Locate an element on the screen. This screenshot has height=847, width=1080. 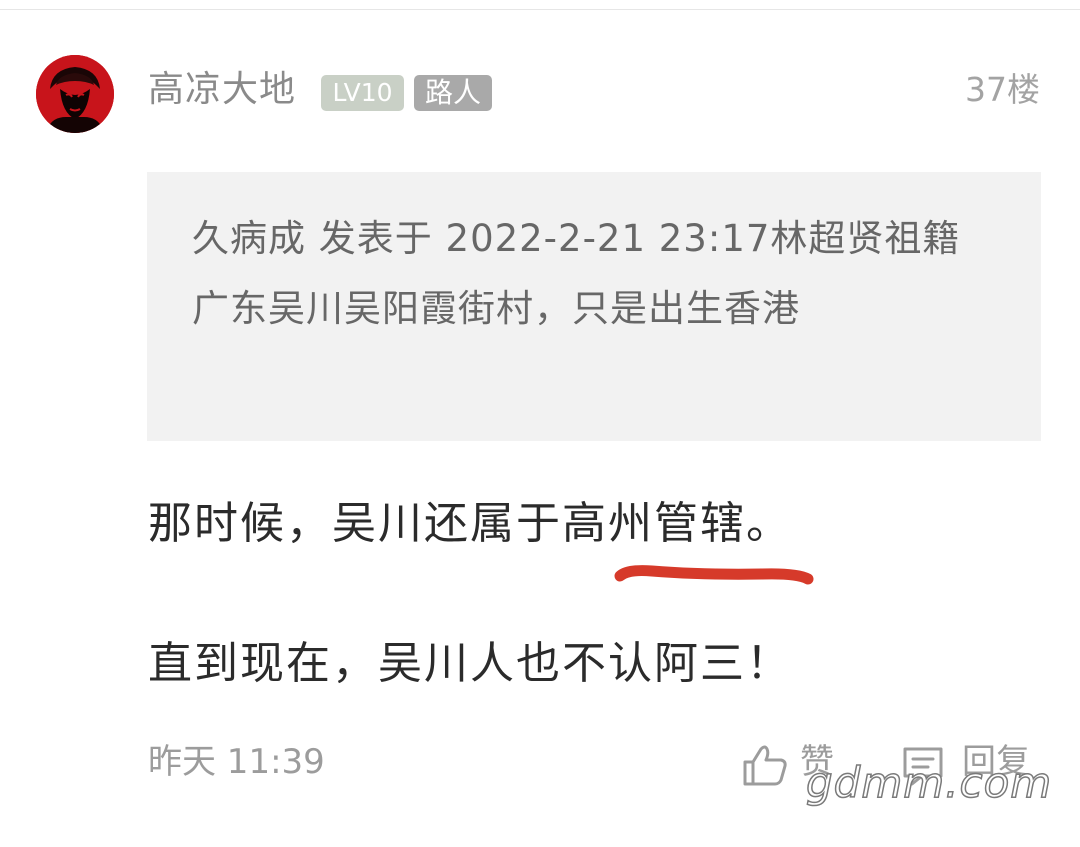
avatar is located at coordinates (75, 94).